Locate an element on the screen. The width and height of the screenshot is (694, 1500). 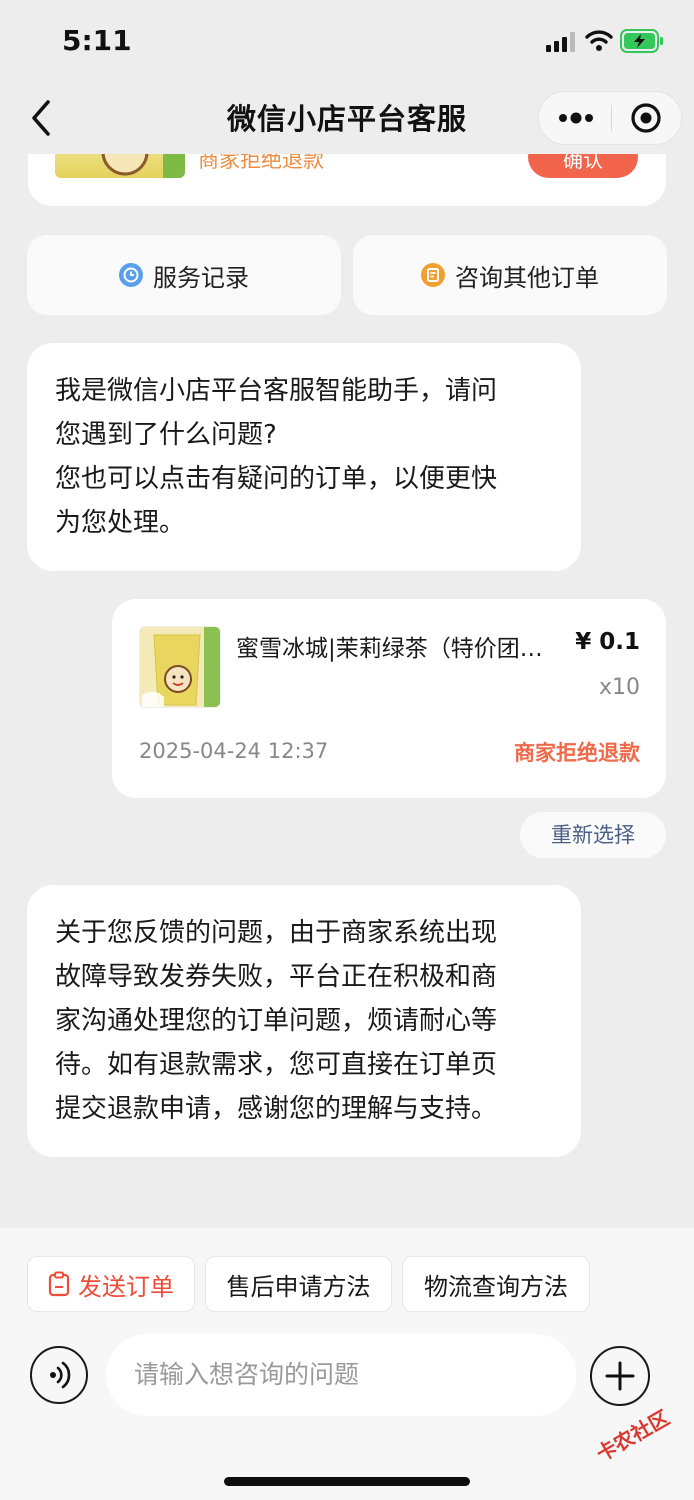
logistics-query-label: 物流查询方法 is located at coordinates (496, 1286).